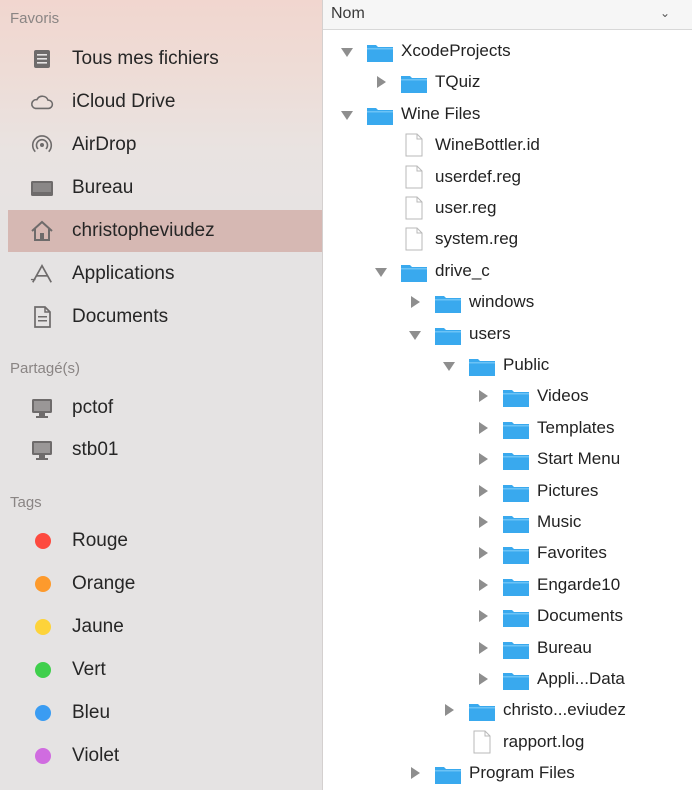 This screenshot has width=692, height=790. What do you see at coordinates (665, 13) in the screenshot?
I see `chevron-down-icon: ⌄` at bounding box center [665, 13].